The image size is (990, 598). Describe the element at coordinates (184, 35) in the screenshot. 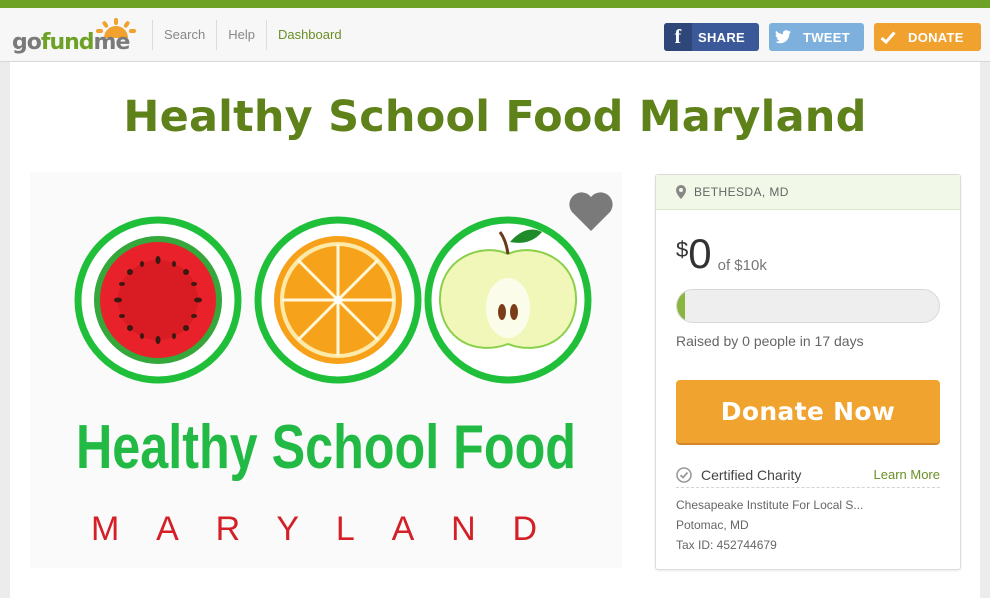

I see `nav-search: Search` at that location.